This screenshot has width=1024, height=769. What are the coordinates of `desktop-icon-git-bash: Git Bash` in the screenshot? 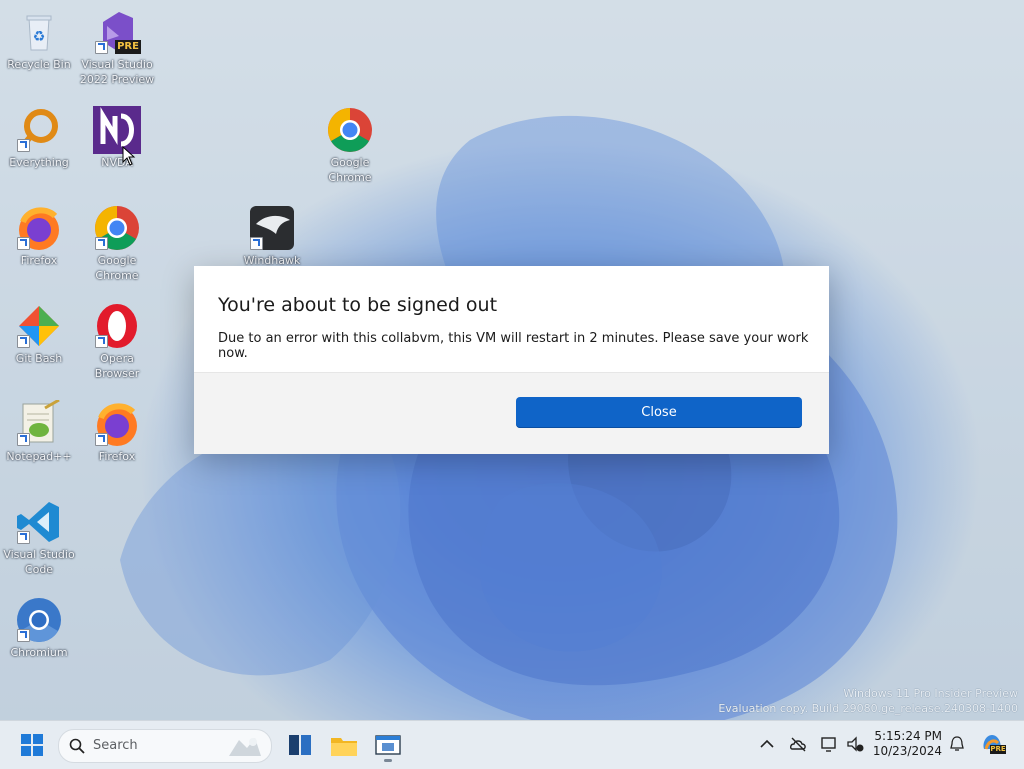 It's located at (39, 334).